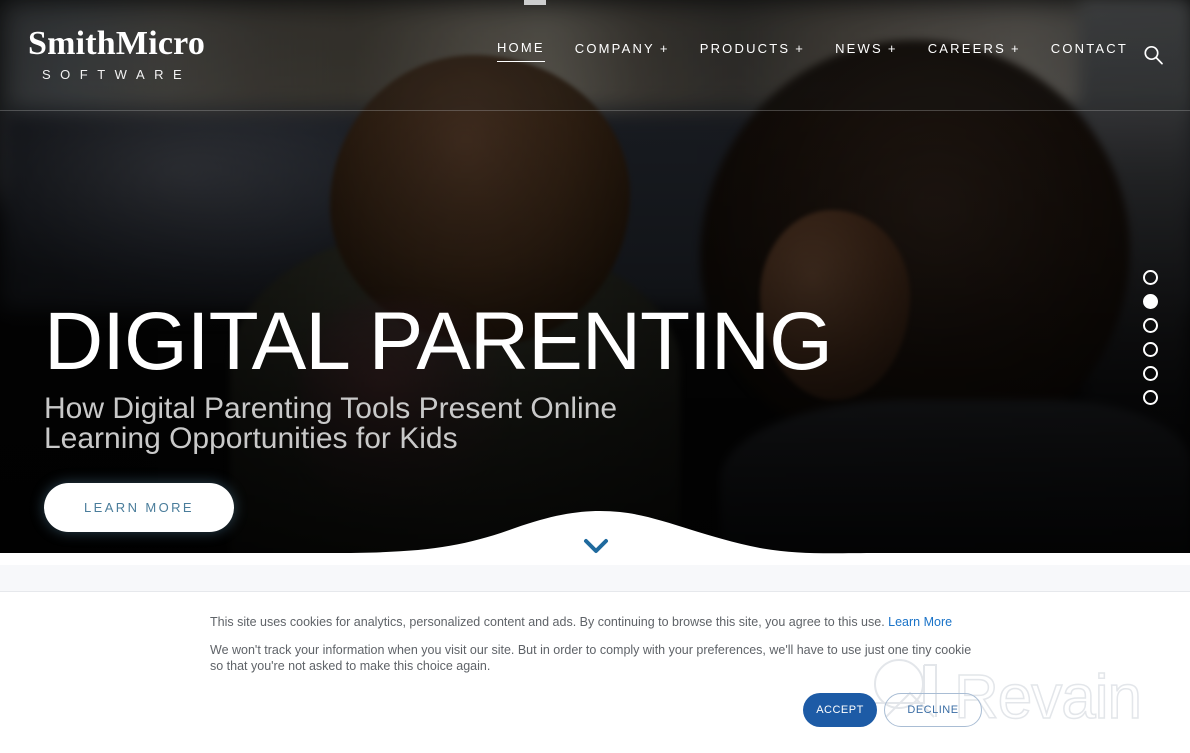 The width and height of the screenshot is (1190, 753). Describe the element at coordinates (251, 438) in the screenshot. I see `hero-subheadline-line2: Learning Opportunities for Kids` at that location.